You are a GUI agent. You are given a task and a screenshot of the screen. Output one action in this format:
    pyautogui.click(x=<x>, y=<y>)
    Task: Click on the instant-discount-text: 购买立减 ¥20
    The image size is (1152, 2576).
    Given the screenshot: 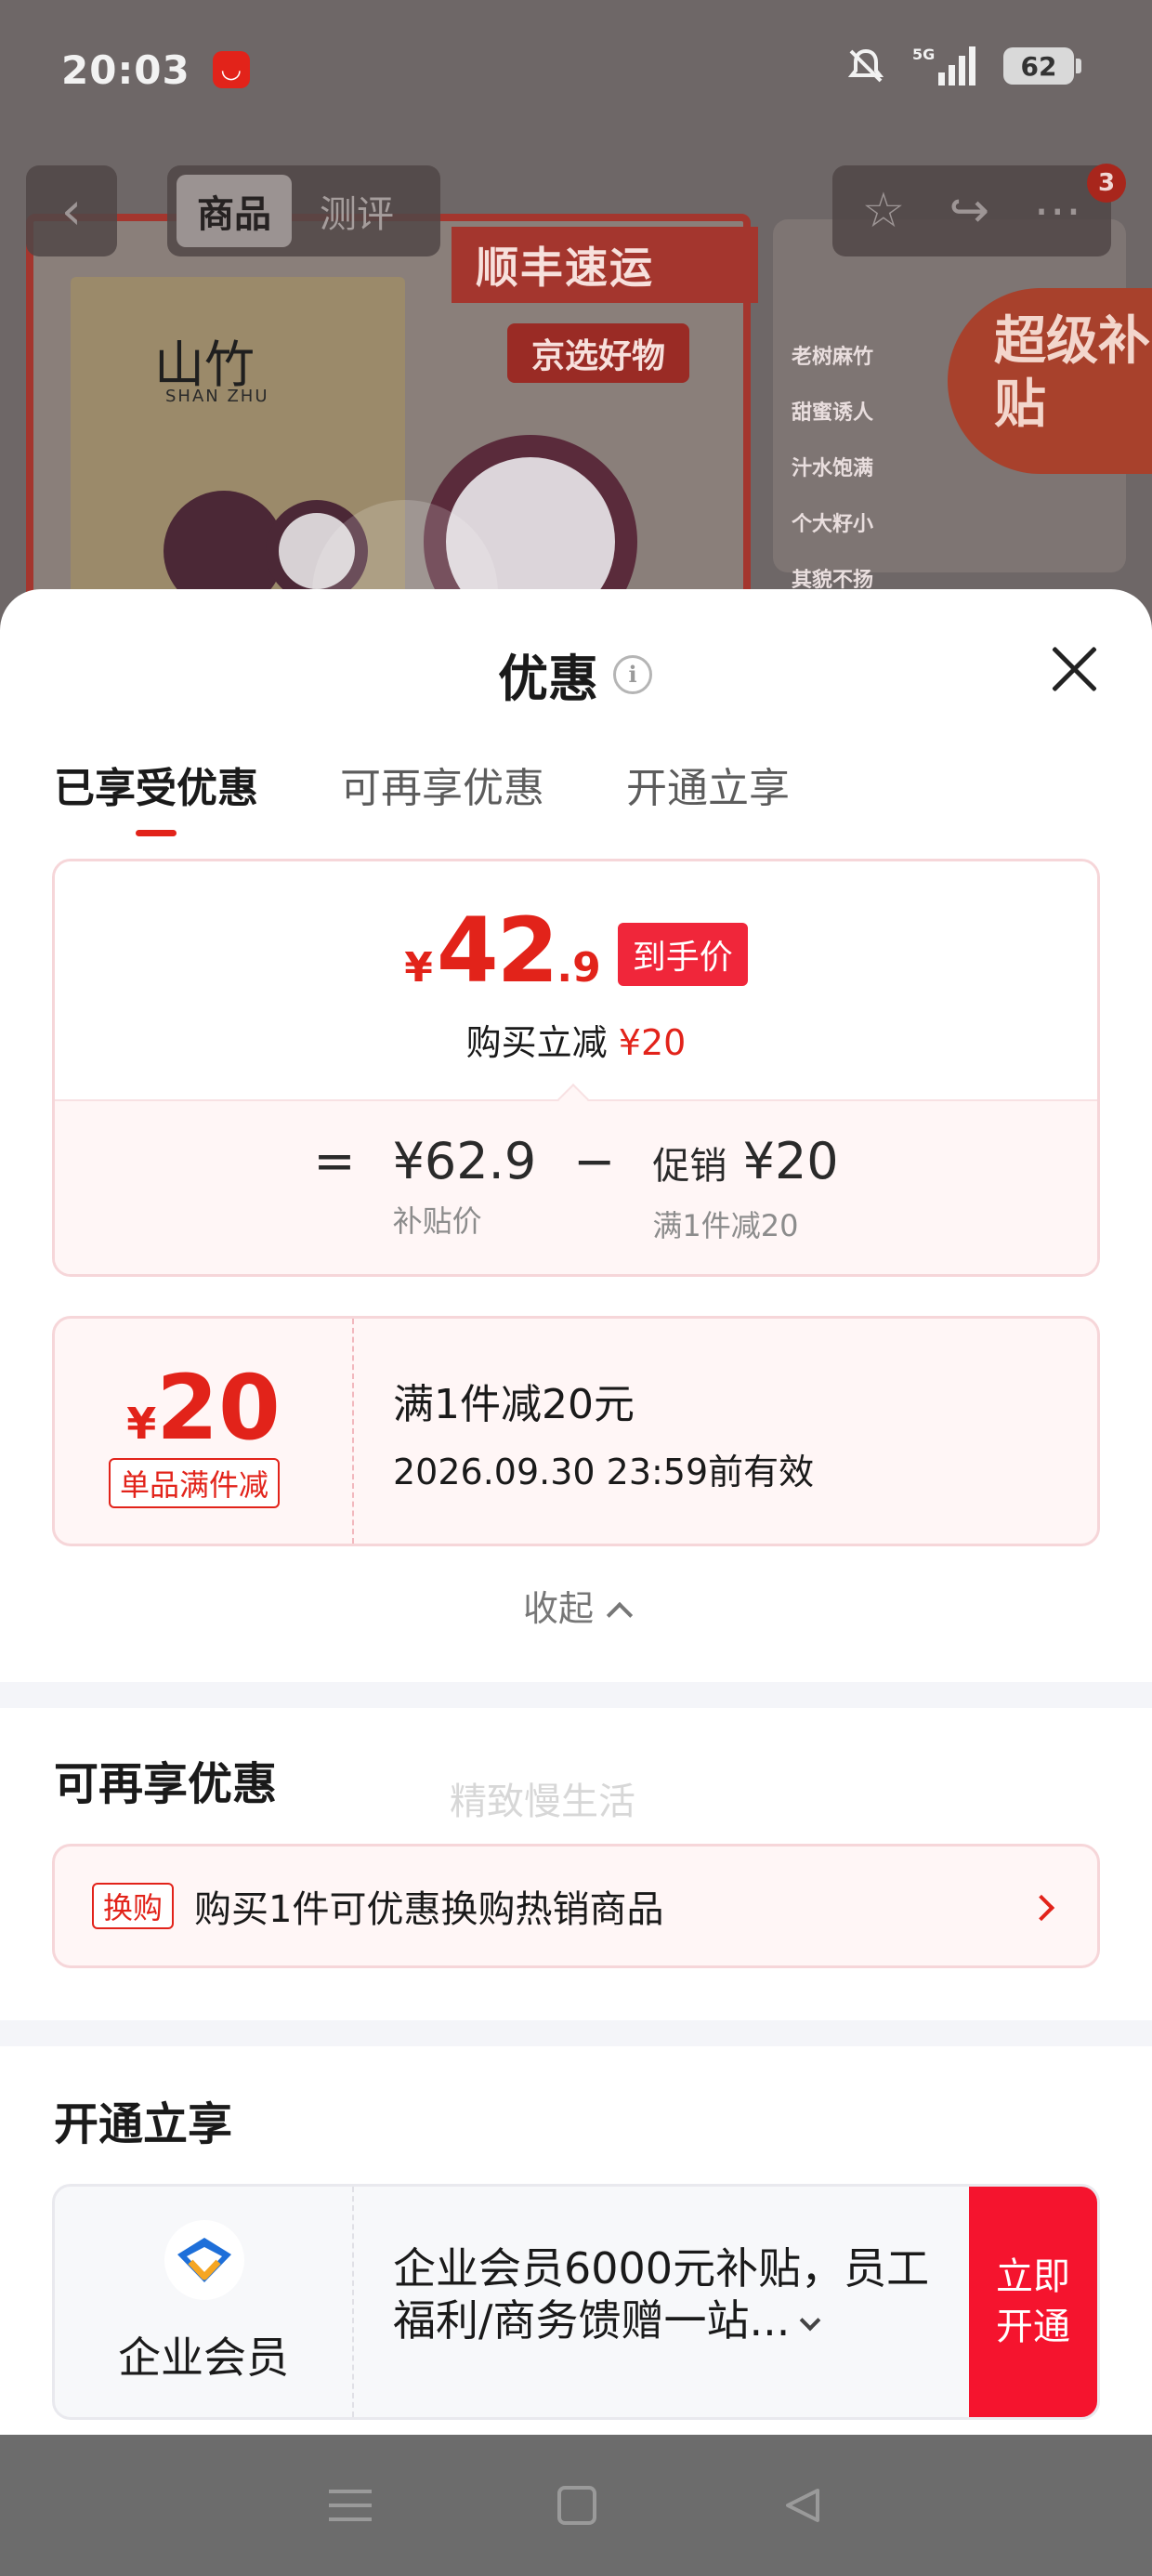 What is the action you would take?
    pyautogui.click(x=576, y=1039)
    